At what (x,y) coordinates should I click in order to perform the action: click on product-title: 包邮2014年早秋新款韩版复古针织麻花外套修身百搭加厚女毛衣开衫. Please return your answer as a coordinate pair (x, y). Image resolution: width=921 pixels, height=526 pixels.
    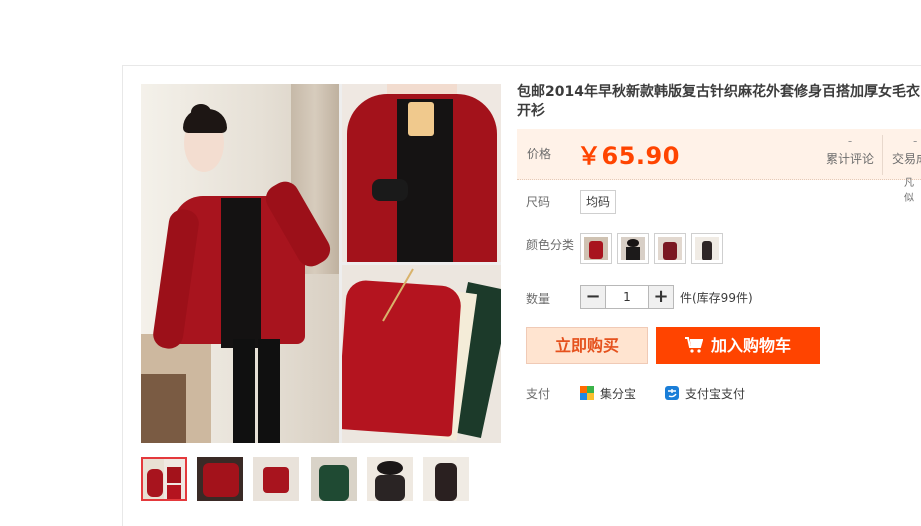
    Looking at the image, I should click on (718, 101).